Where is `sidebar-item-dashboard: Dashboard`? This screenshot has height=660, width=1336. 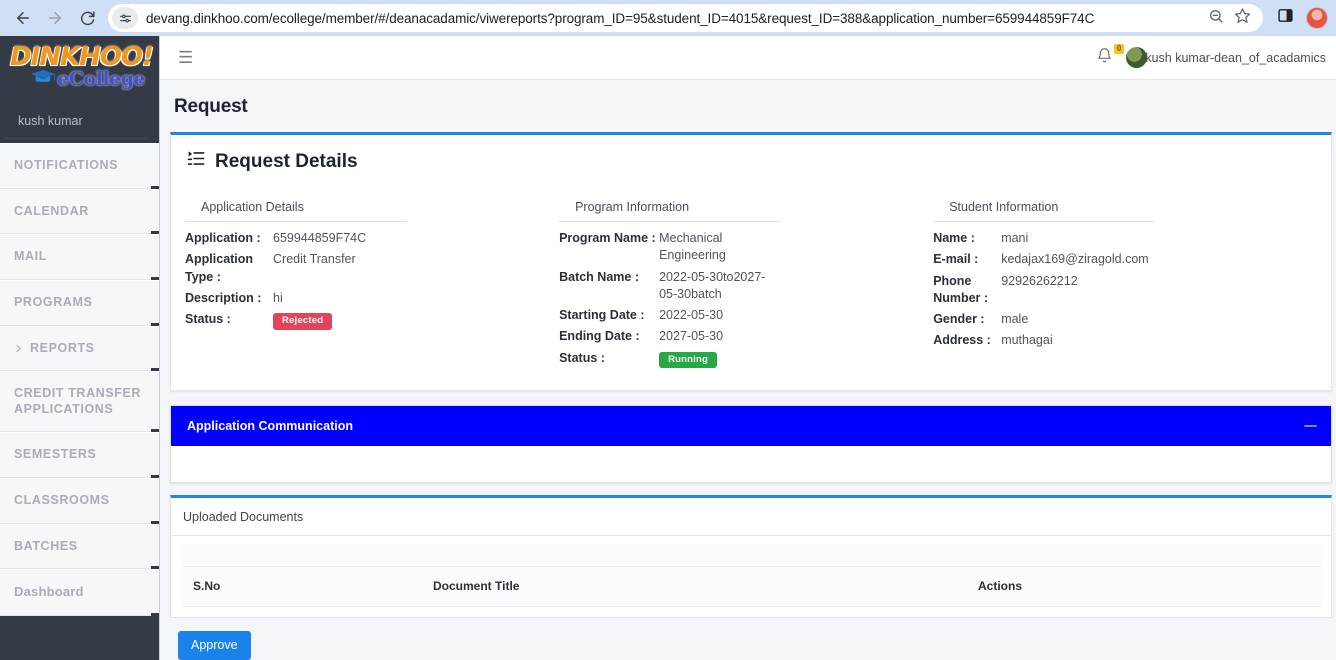 sidebar-item-dashboard: Dashboard is located at coordinates (79, 592).